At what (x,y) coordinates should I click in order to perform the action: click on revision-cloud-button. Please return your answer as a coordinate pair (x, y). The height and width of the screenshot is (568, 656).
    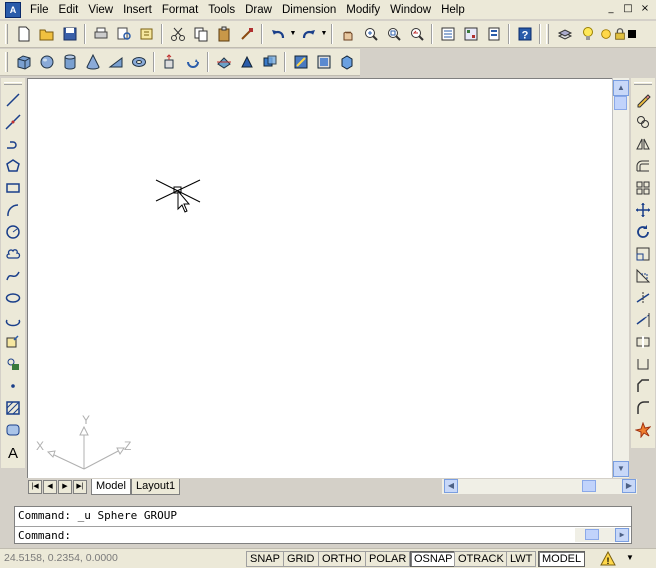
    Looking at the image, I should click on (13, 254).